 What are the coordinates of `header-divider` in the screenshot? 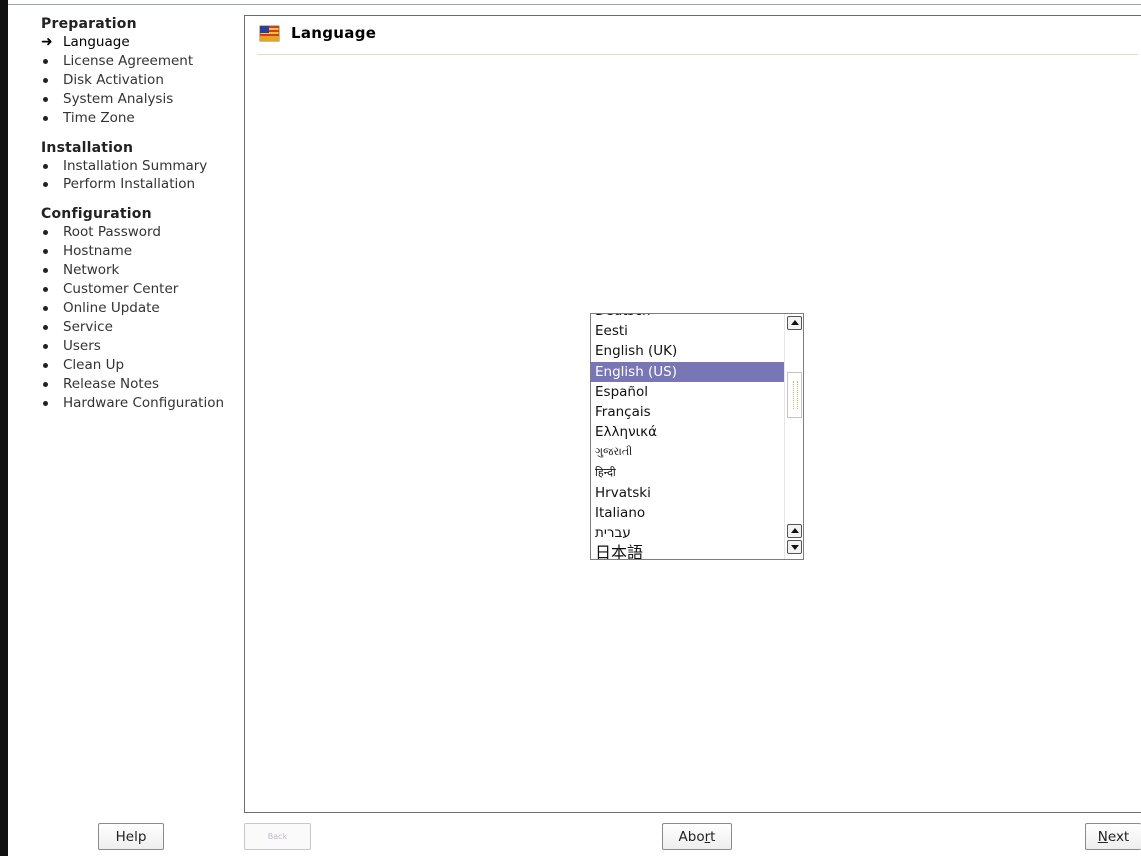 It's located at (697, 54).